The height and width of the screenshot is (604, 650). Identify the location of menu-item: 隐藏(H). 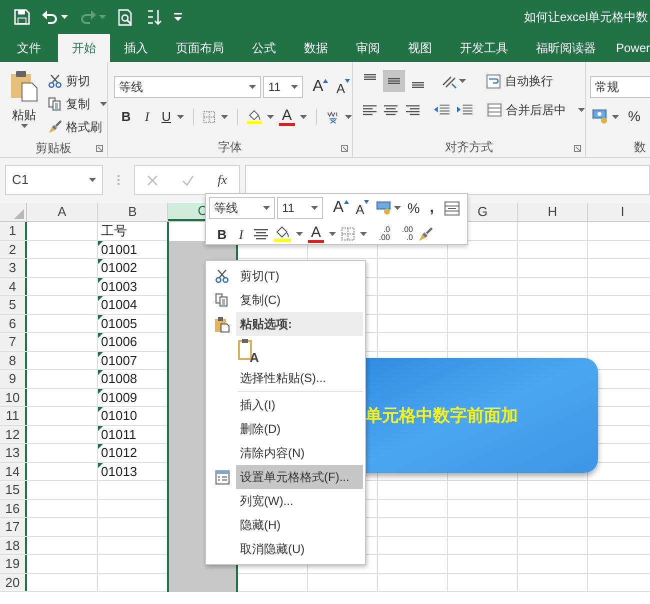
(299, 525).